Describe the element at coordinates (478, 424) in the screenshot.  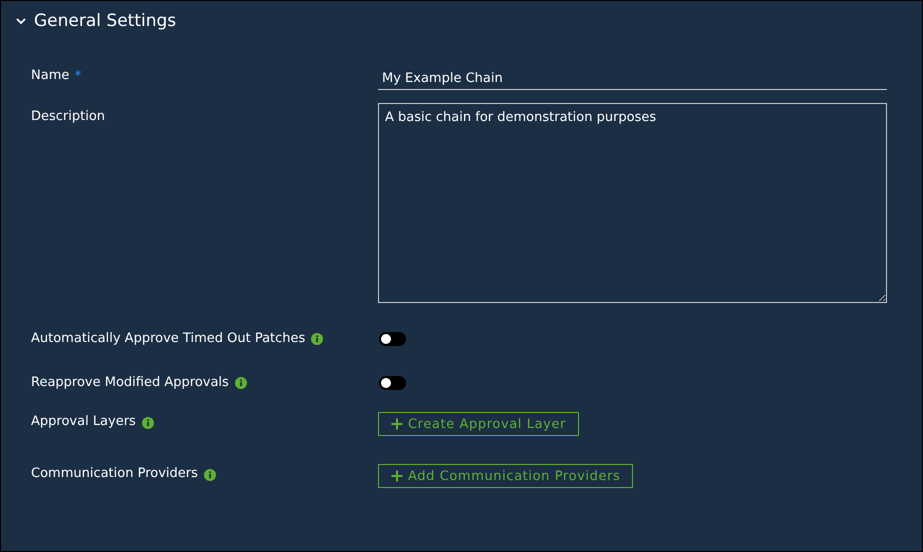
I see `add-button: Create Approval Layer` at that location.